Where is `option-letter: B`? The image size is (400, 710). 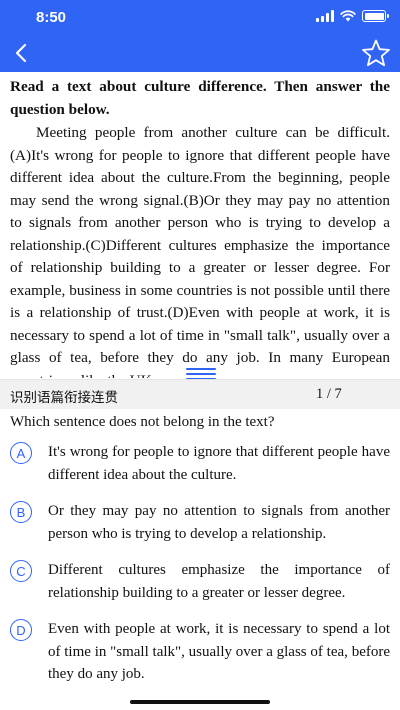 option-letter: B is located at coordinates (21, 512).